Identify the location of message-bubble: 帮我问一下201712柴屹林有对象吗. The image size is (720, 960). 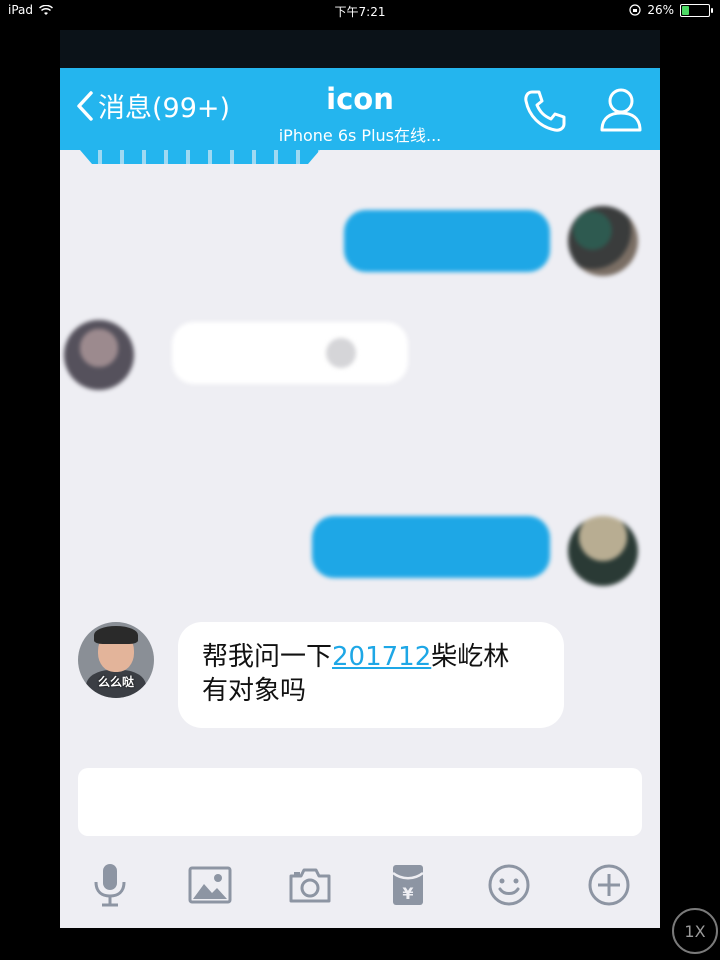
(371, 675).